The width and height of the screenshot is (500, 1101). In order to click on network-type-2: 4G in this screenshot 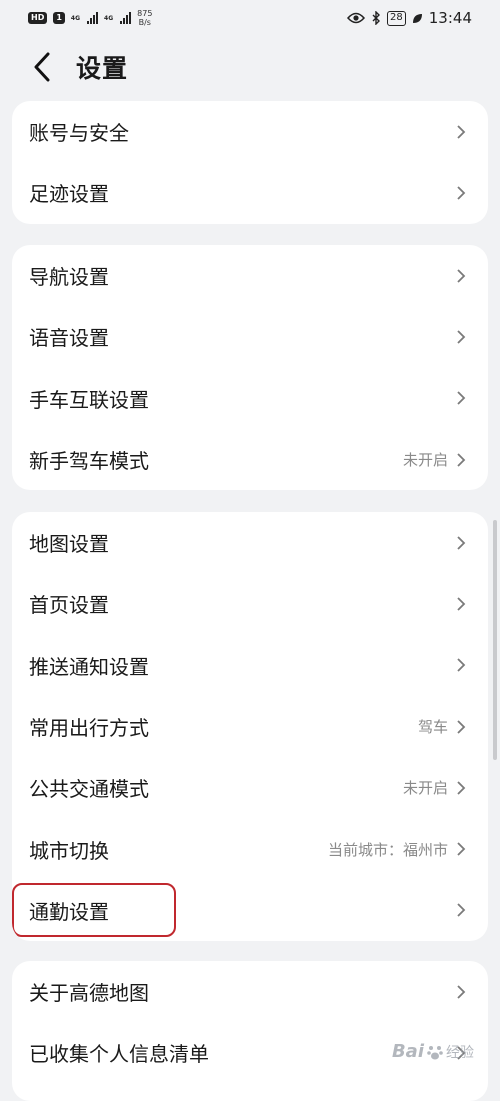, I will do `click(108, 18)`.